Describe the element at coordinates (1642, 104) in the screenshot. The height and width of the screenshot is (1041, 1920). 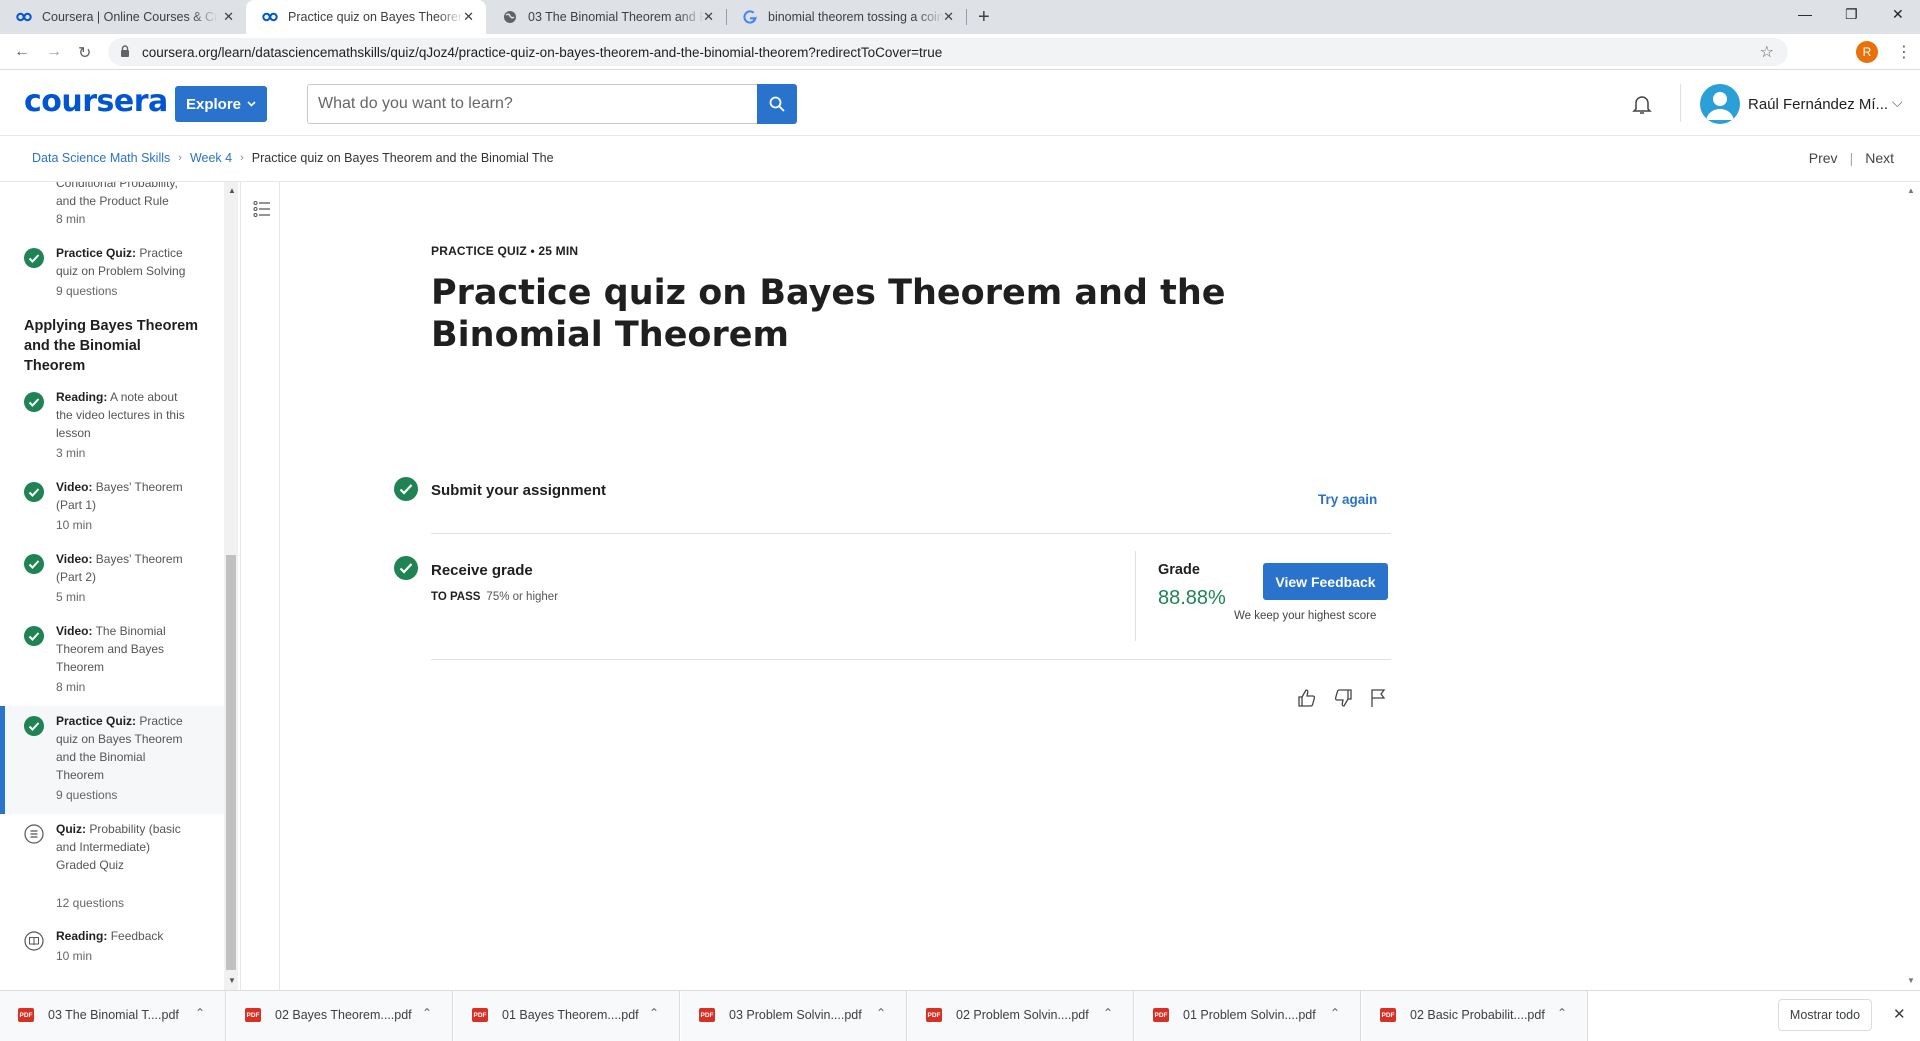
I see `notification-bell-icon` at that location.